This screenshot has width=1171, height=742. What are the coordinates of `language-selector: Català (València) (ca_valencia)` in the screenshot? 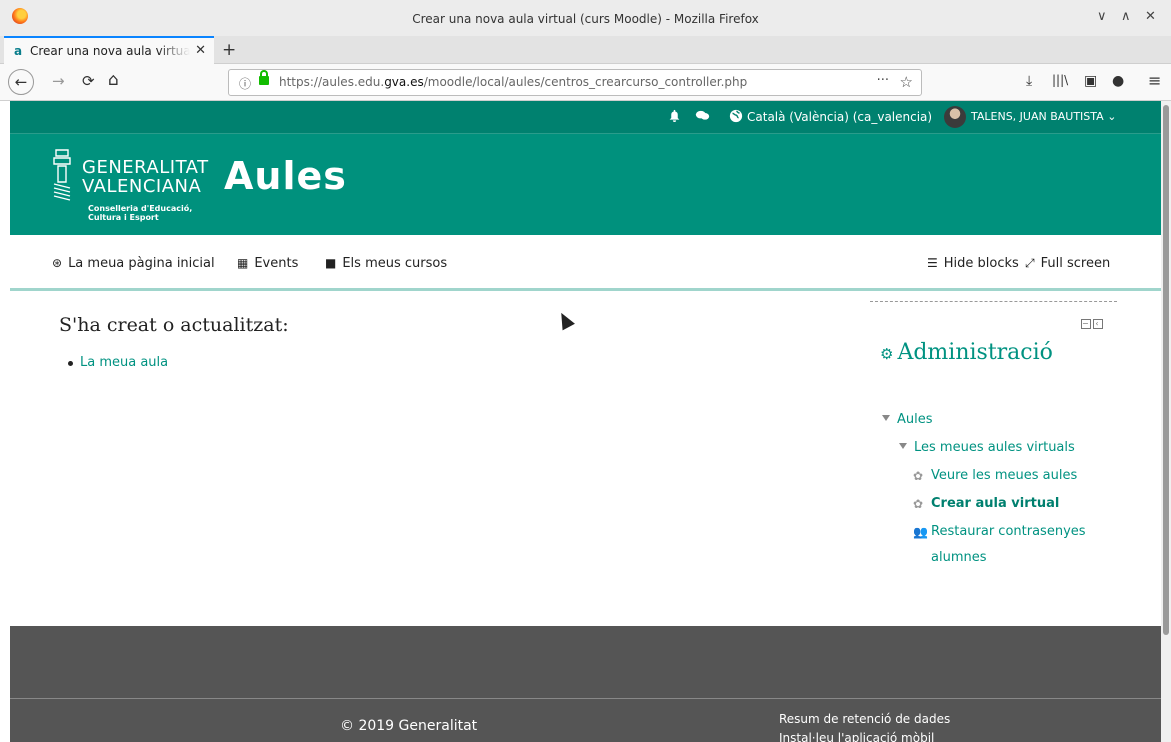 It's located at (839, 117).